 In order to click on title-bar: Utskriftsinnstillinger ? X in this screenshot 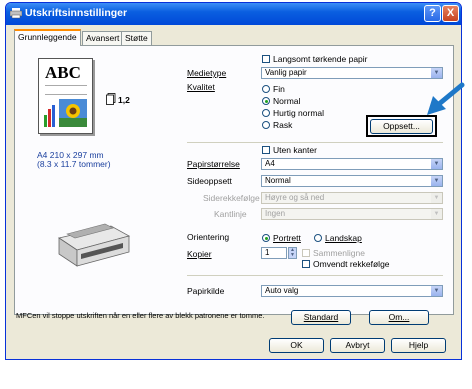, I will do `click(233, 14)`.